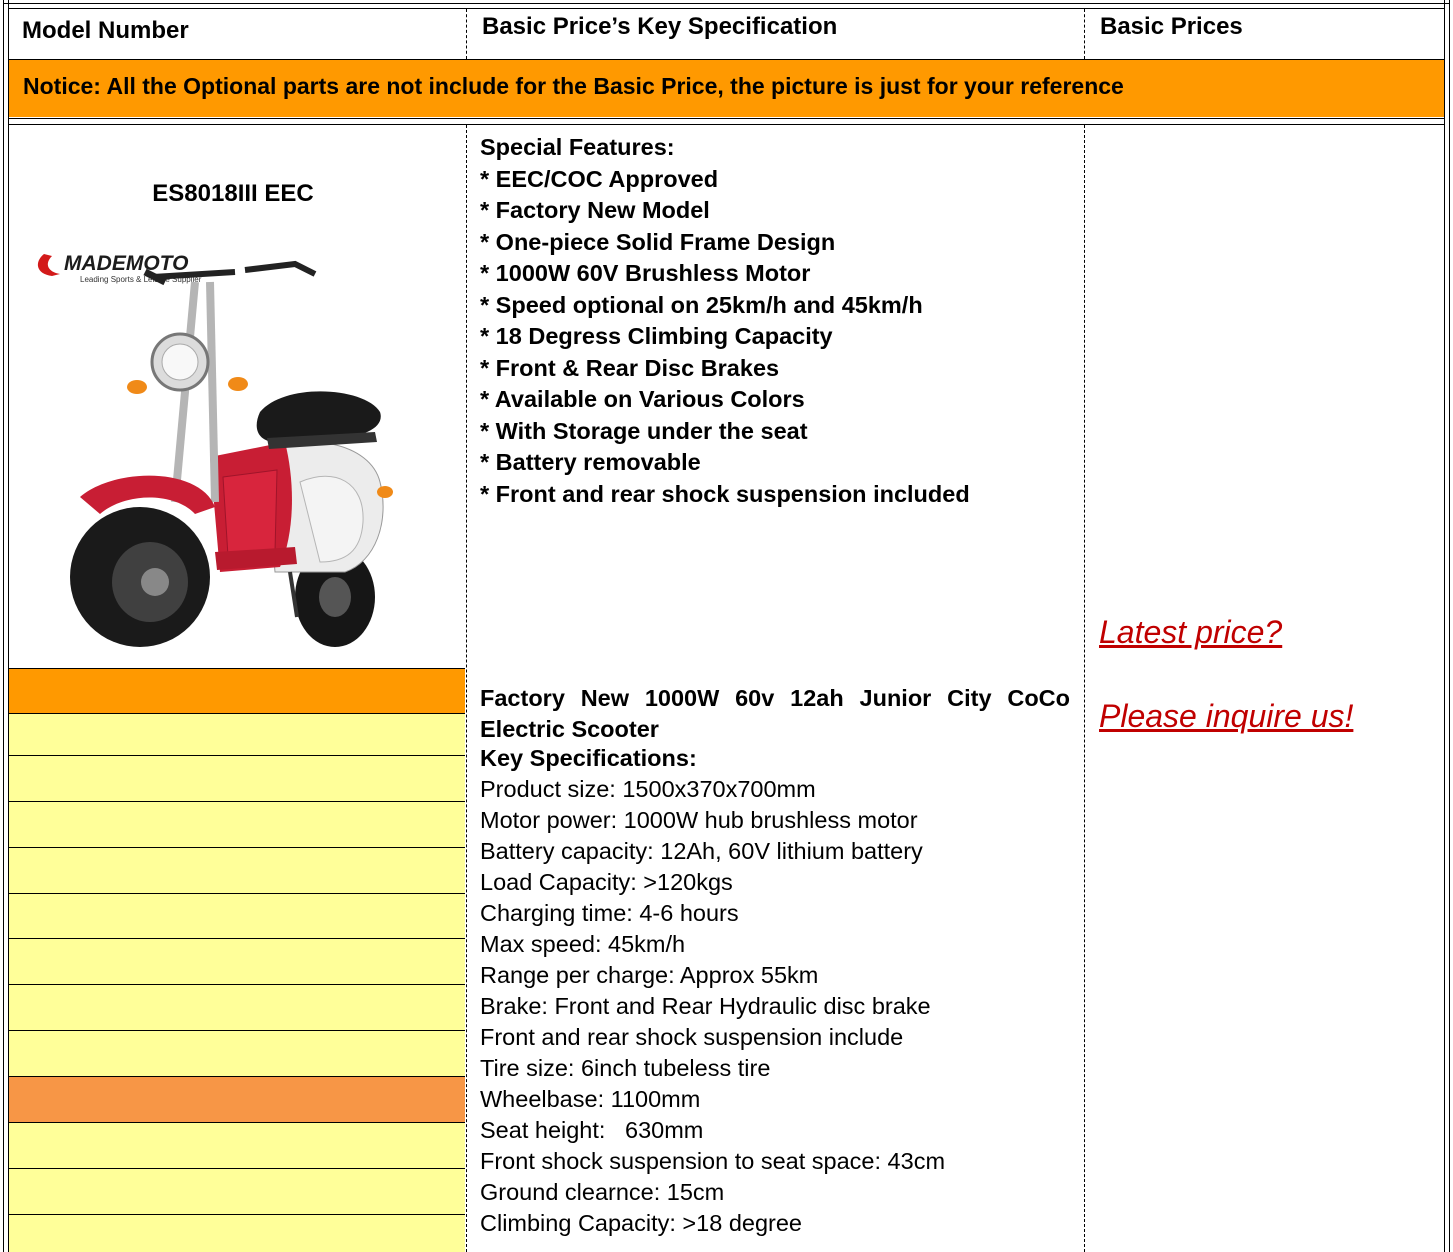  I want to click on spec-line: Front and rear shock suspension include, so click(692, 1037).